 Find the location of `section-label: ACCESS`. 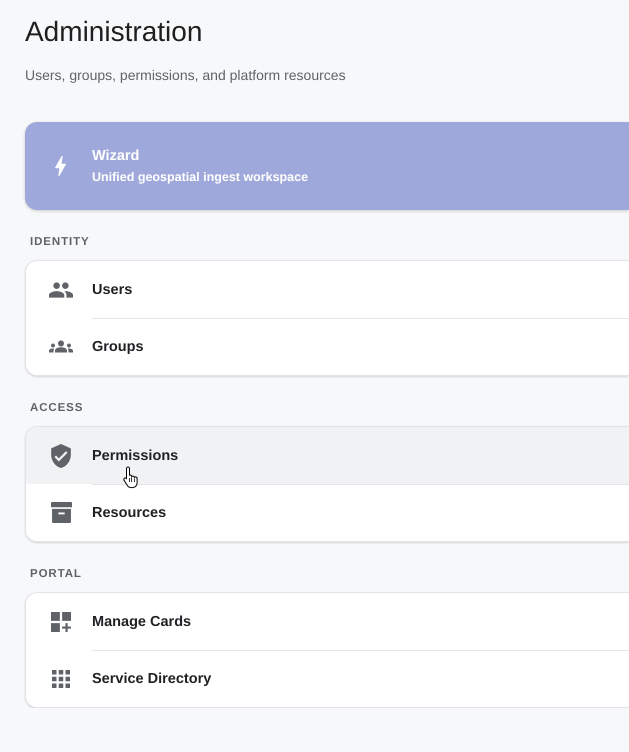

section-label: ACCESS is located at coordinates (57, 408).